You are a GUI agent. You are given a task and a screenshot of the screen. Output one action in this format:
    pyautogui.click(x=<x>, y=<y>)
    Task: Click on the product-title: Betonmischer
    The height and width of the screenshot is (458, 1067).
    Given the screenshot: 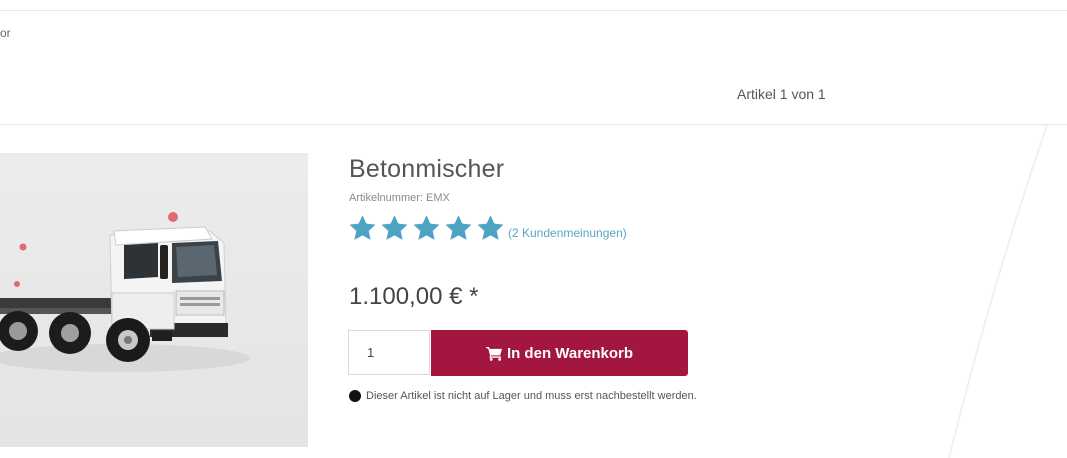 What is the action you would take?
    pyautogui.click(x=427, y=169)
    